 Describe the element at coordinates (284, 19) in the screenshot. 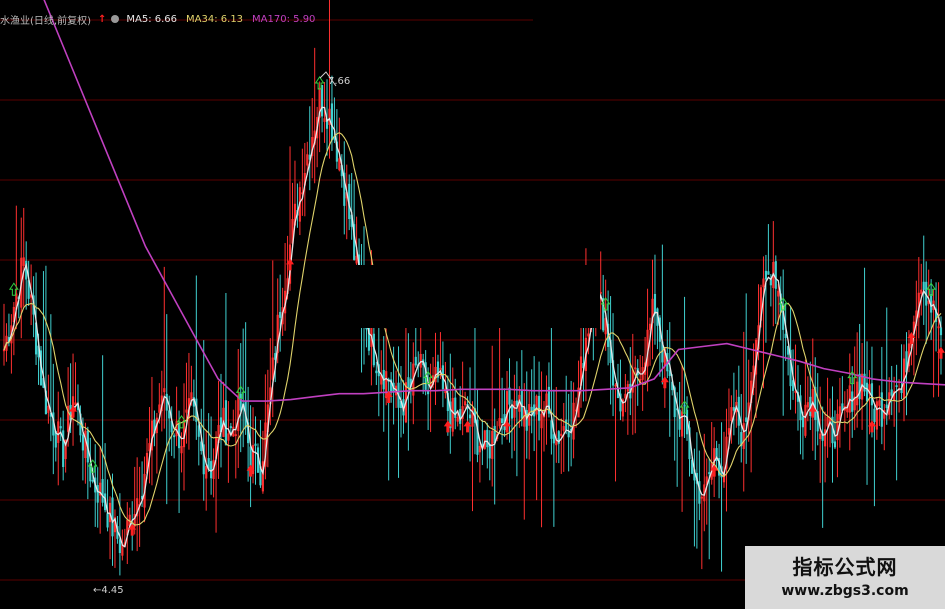

I see `ma170-value: MA170: 5.90` at that location.